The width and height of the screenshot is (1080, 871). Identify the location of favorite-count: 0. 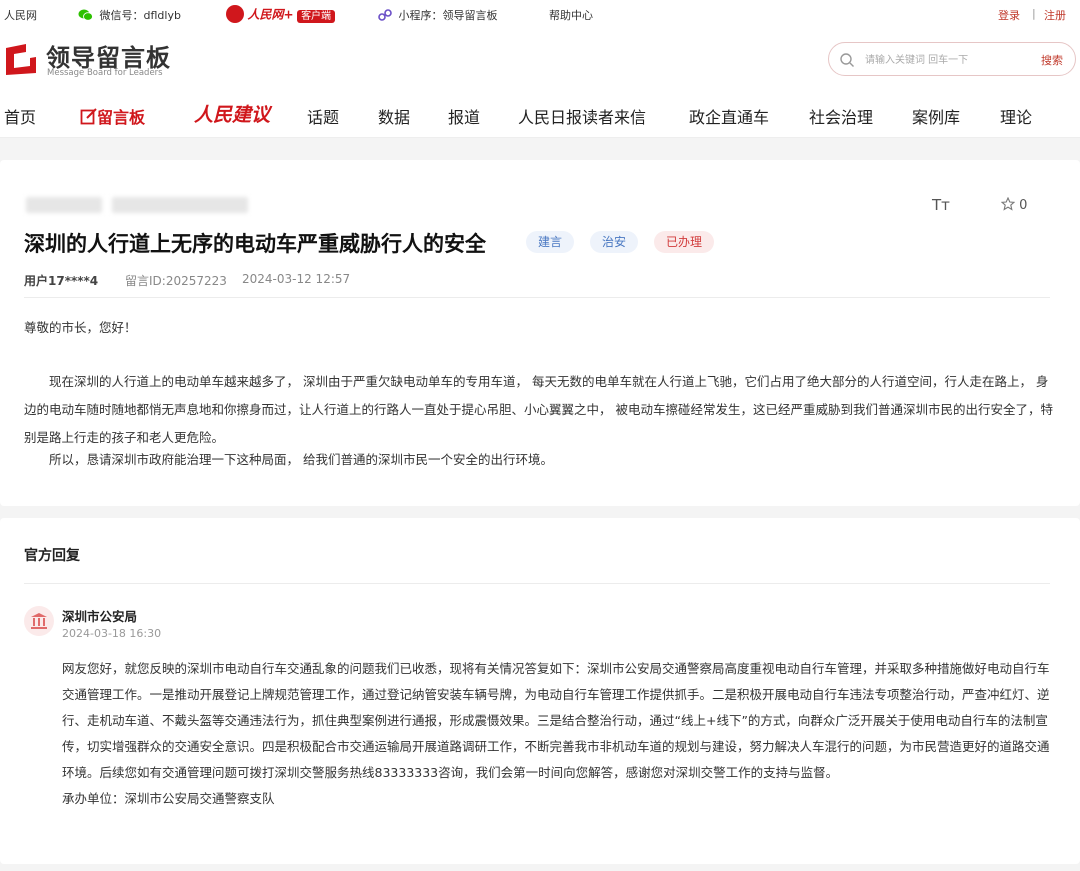
(1023, 205).